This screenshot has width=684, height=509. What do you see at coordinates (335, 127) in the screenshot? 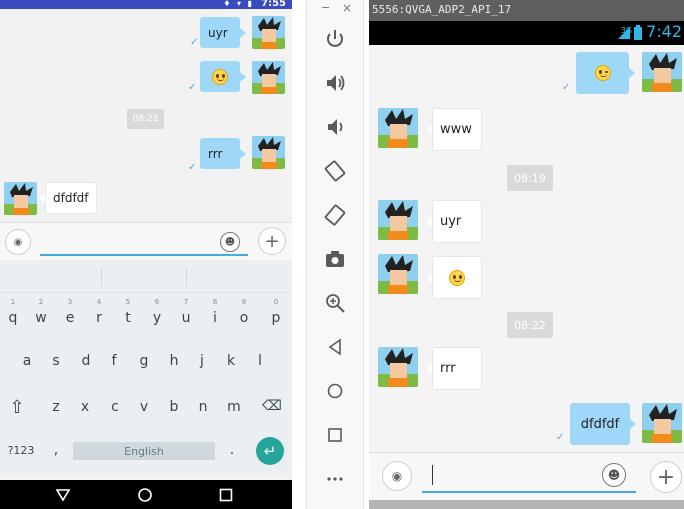
I see `volume-down-icon` at bounding box center [335, 127].